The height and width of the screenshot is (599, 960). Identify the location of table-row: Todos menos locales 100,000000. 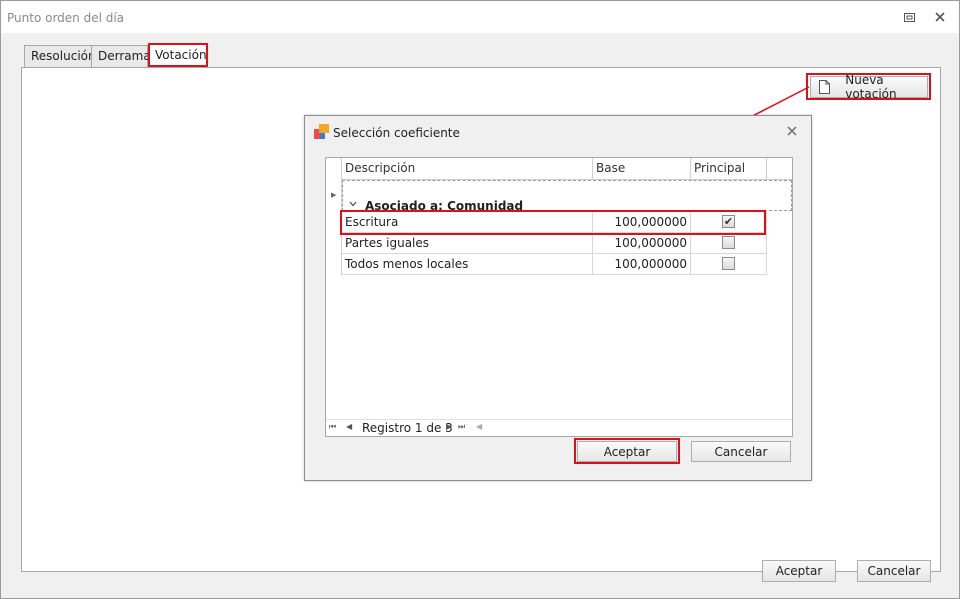
(554, 264).